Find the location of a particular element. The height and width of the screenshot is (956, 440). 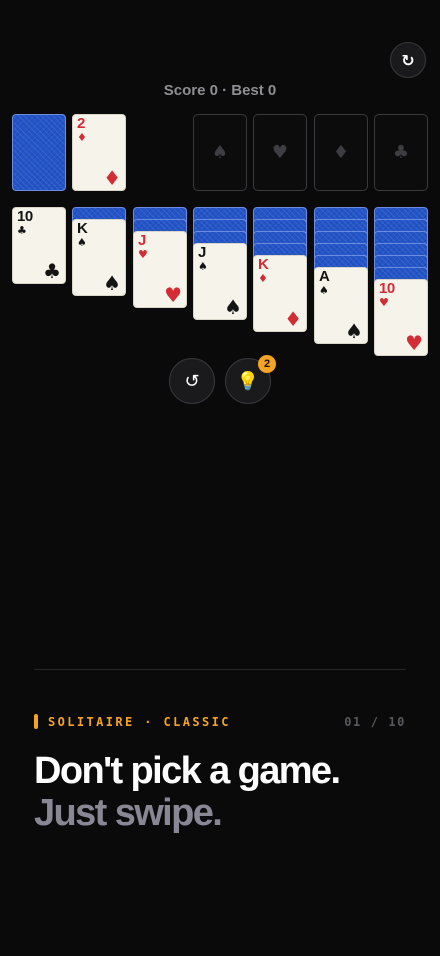

foundation-diamonds: ♦ is located at coordinates (341, 152).